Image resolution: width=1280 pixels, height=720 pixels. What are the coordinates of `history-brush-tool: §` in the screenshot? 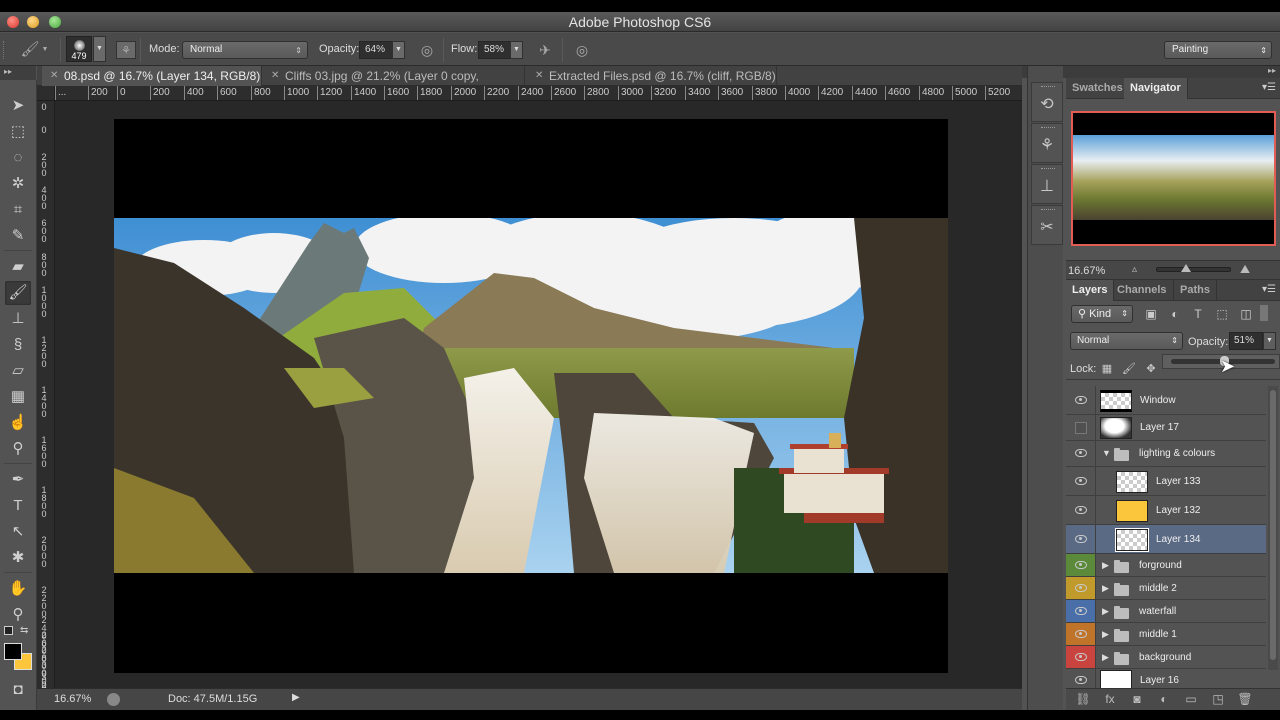 It's located at (18, 345).